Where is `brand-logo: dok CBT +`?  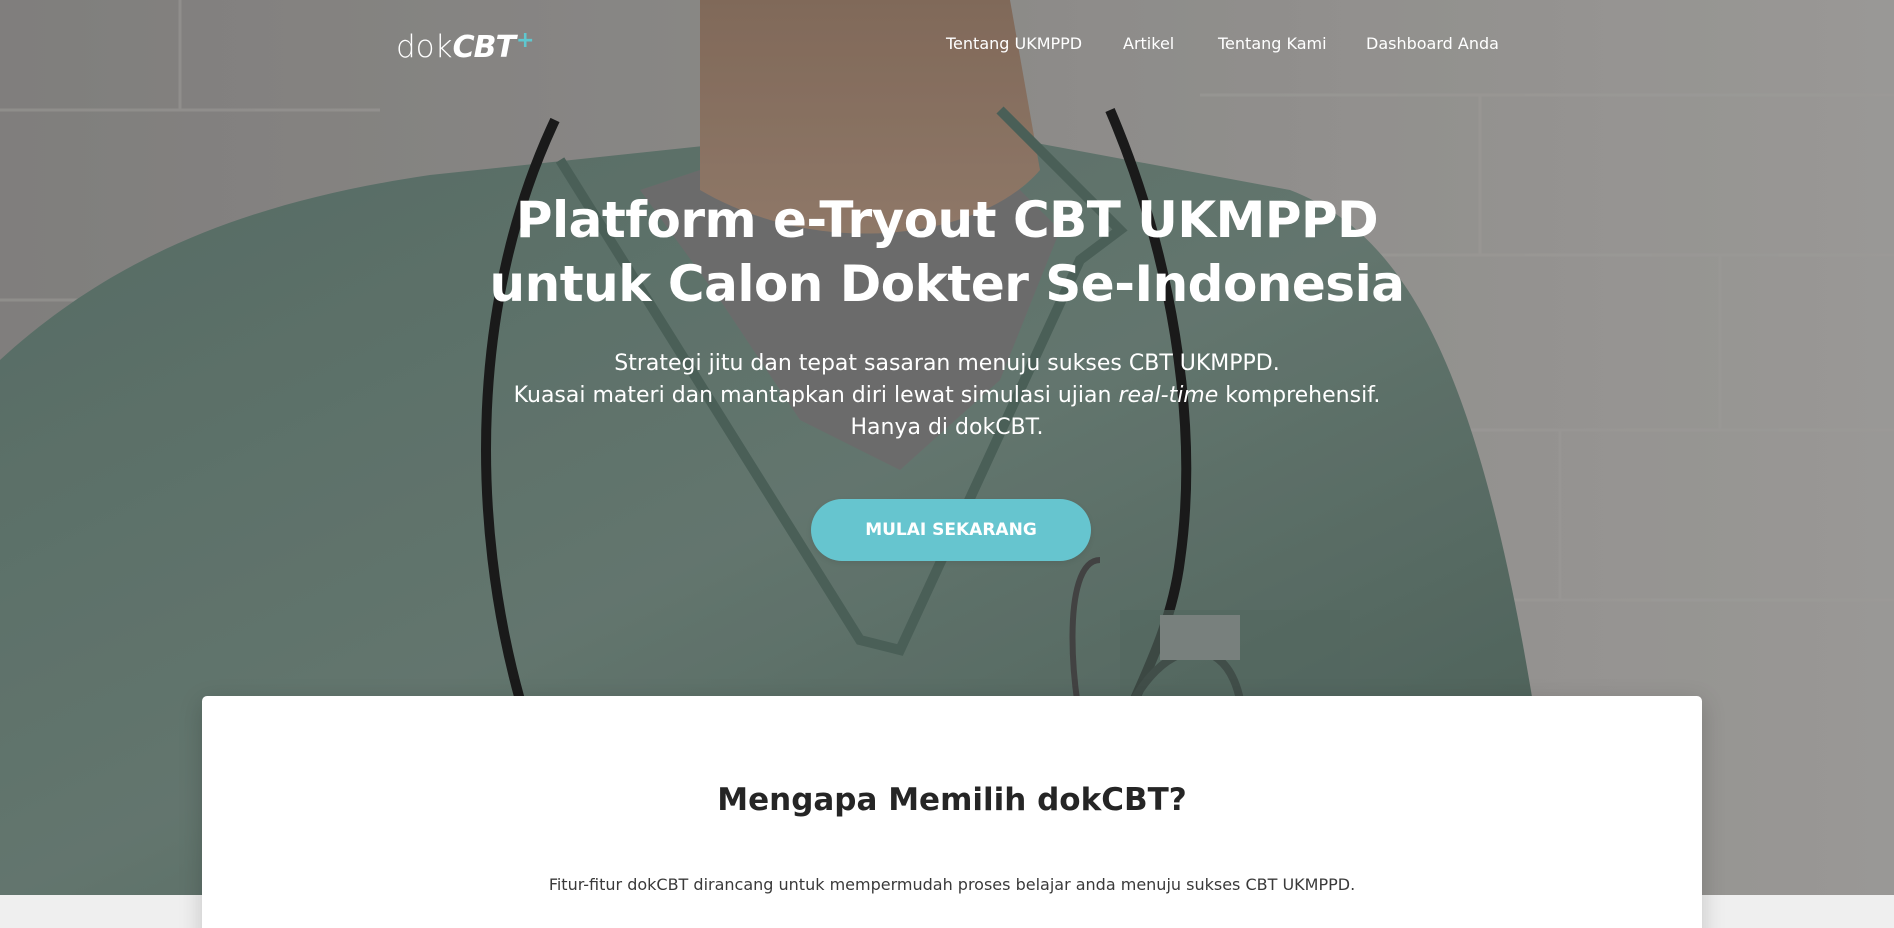
brand-logo: dok CBT + is located at coordinates (465, 46).